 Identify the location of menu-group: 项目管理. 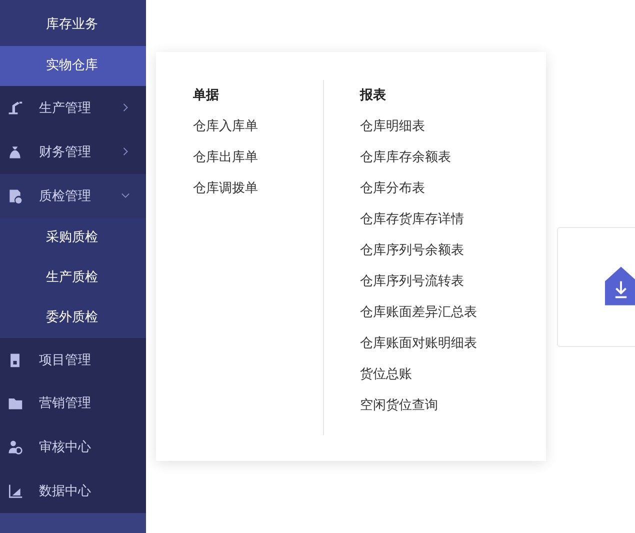
(73, 360).